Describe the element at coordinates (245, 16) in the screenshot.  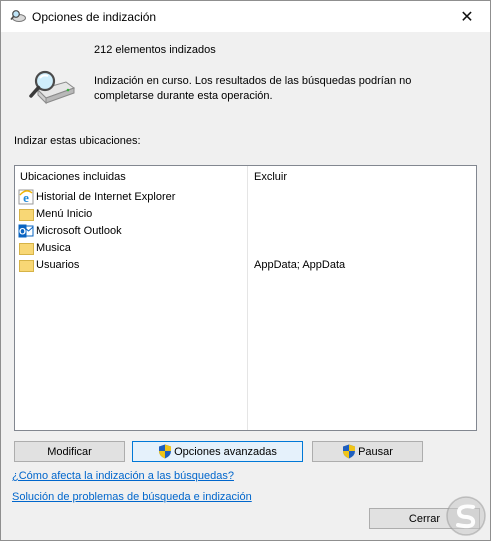
I see `title-bar: Opciones de indización ✕` at that location.